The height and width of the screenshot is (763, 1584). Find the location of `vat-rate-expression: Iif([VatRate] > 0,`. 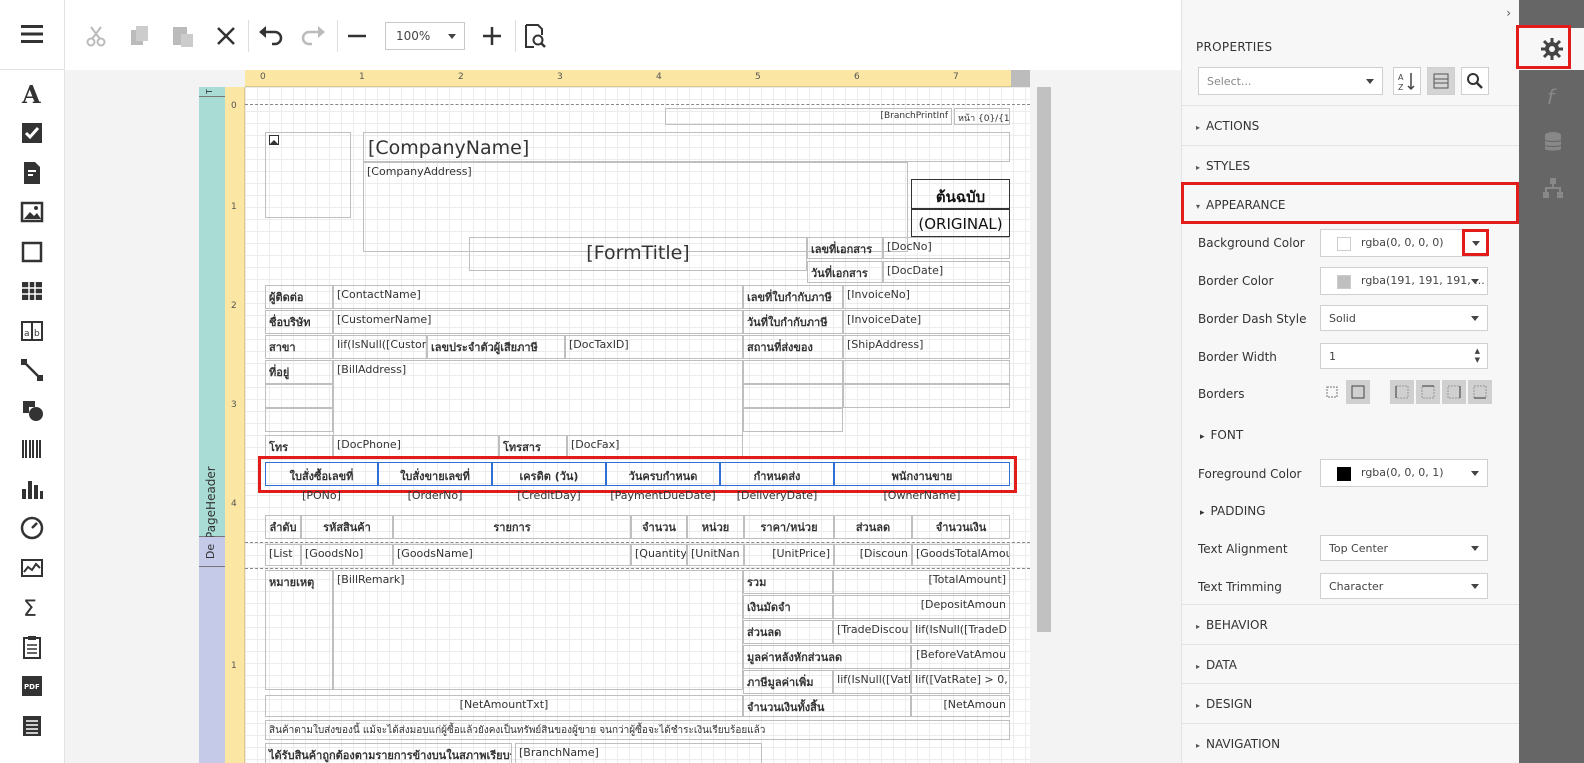

vat-rate-expression: Iif([VatRate] > 0, is located at coordinates (960, 682).